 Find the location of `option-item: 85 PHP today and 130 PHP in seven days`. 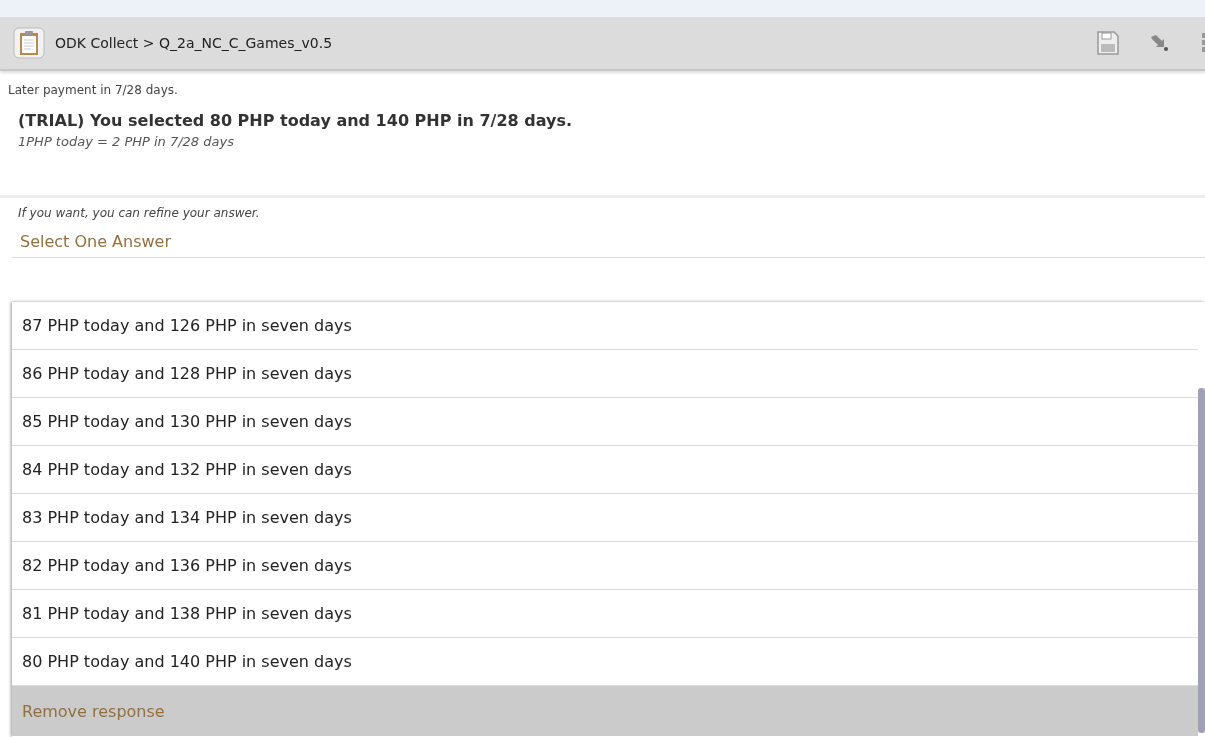

option-item: 85 PHP today and 130 PHP in seven days is located at coordinates (605, 422).